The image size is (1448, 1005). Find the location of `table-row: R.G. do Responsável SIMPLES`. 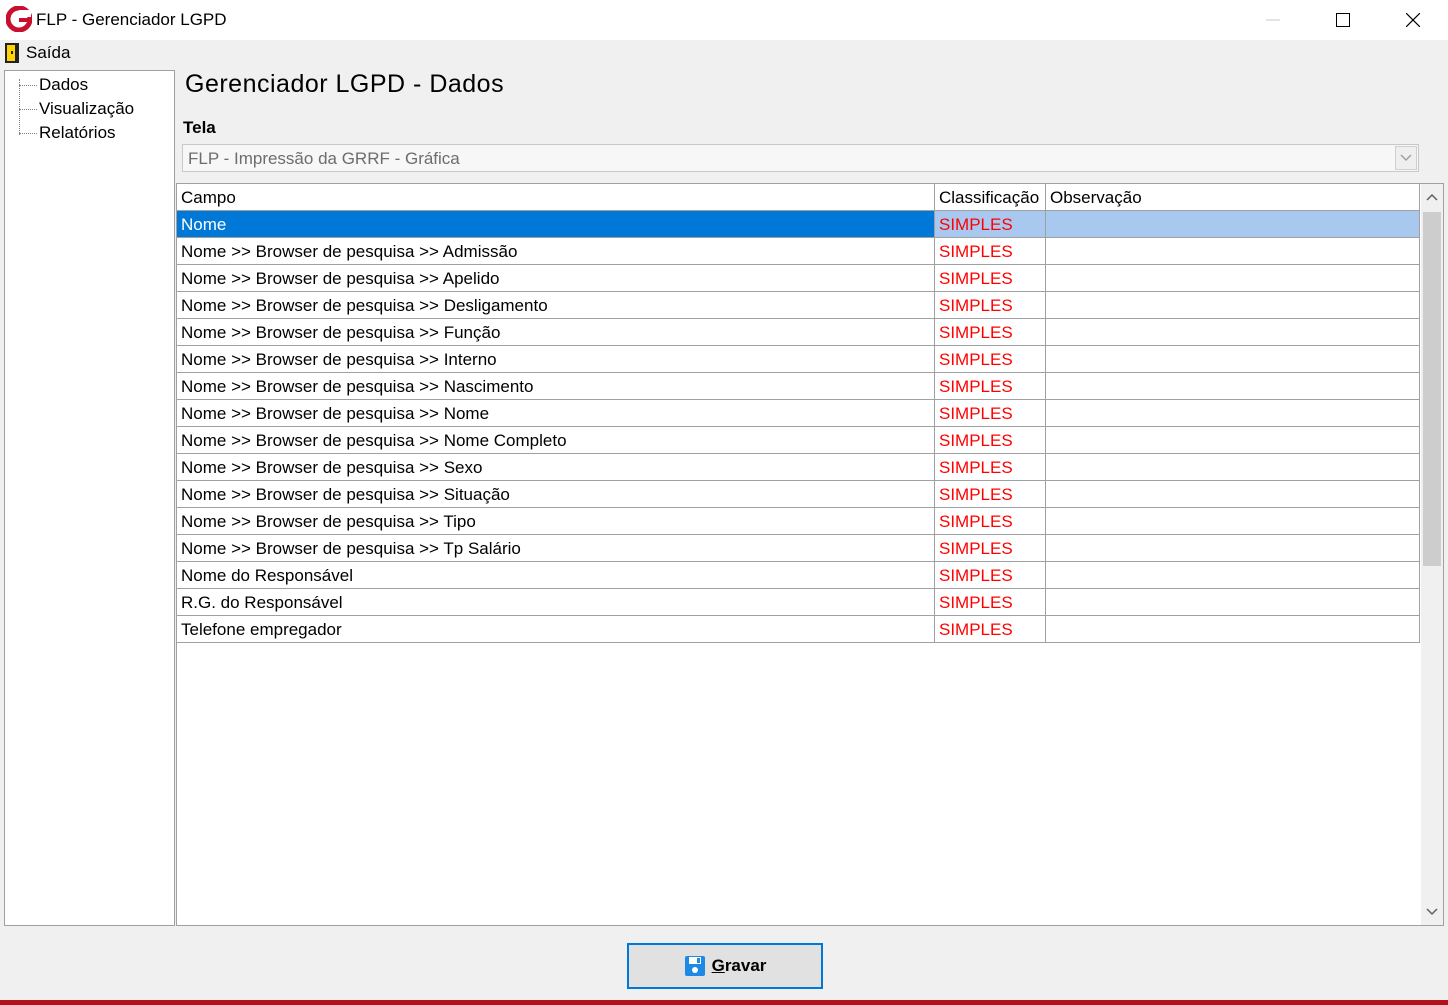

table-row: R.G. do Responsável SIMPLES is located at coordinates (798, 602).